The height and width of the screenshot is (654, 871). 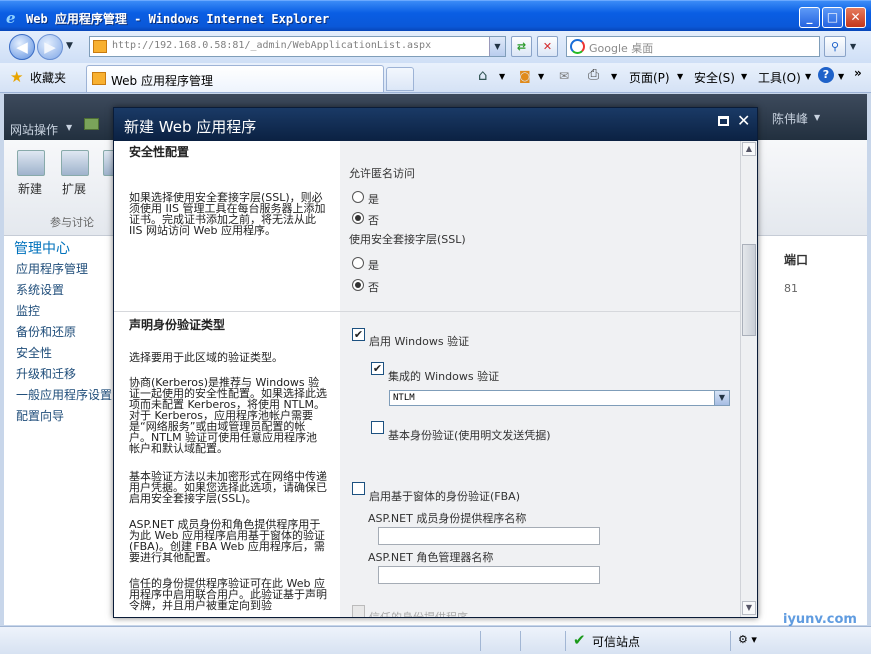 I want to click on anonymous-yes-radio, so click(x=358, y=197).